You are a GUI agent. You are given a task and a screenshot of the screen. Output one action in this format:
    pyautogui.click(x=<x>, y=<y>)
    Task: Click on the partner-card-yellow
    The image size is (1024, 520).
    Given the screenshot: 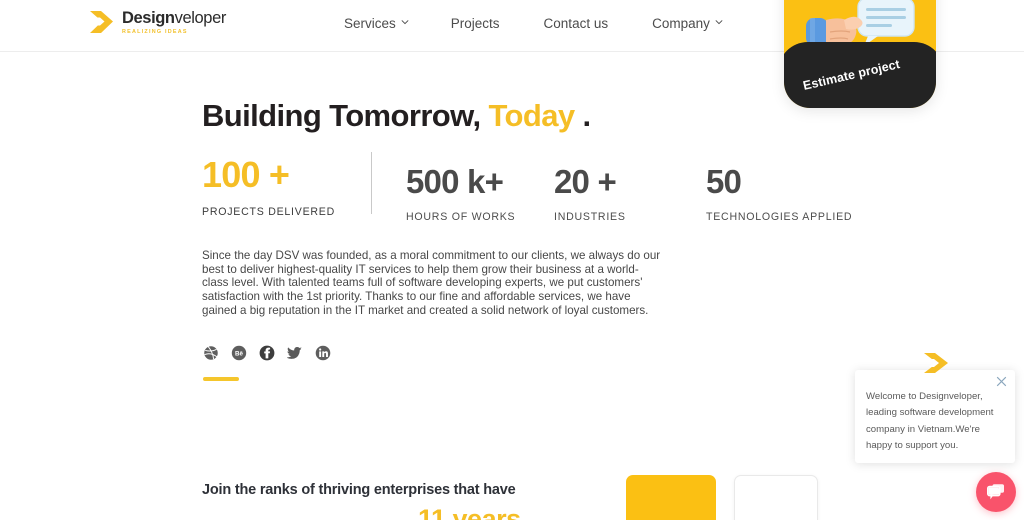 What is the action you would take?
    pyautogui.click(x=671, y=497)
    